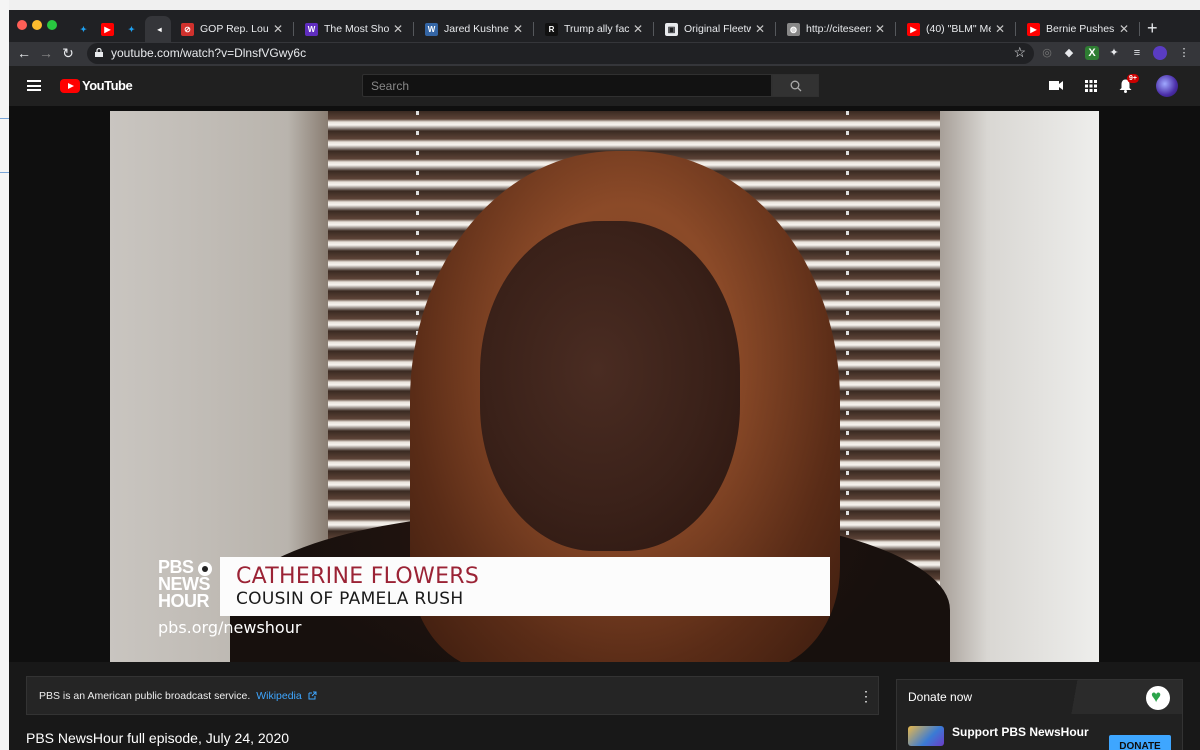  What do you see at coordinates (1019, 386) in the screenshot?
I see `video-frame-wall` at bounding box center [1019, 386].